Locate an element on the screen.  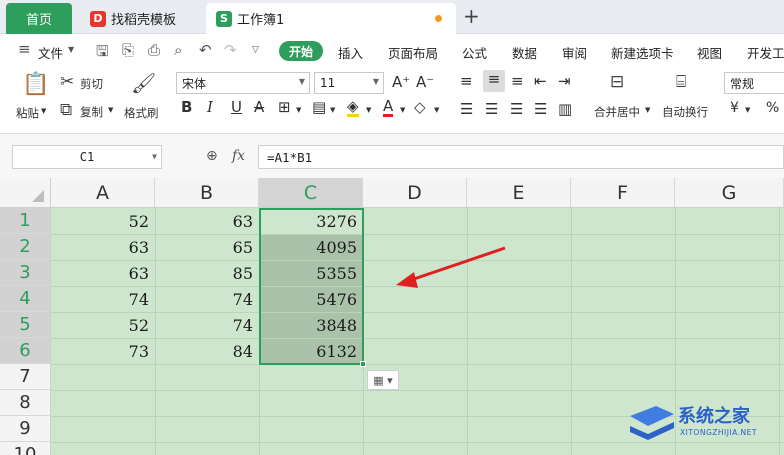
align-middle-icon: ≡ is located at coordinates (494, 81).